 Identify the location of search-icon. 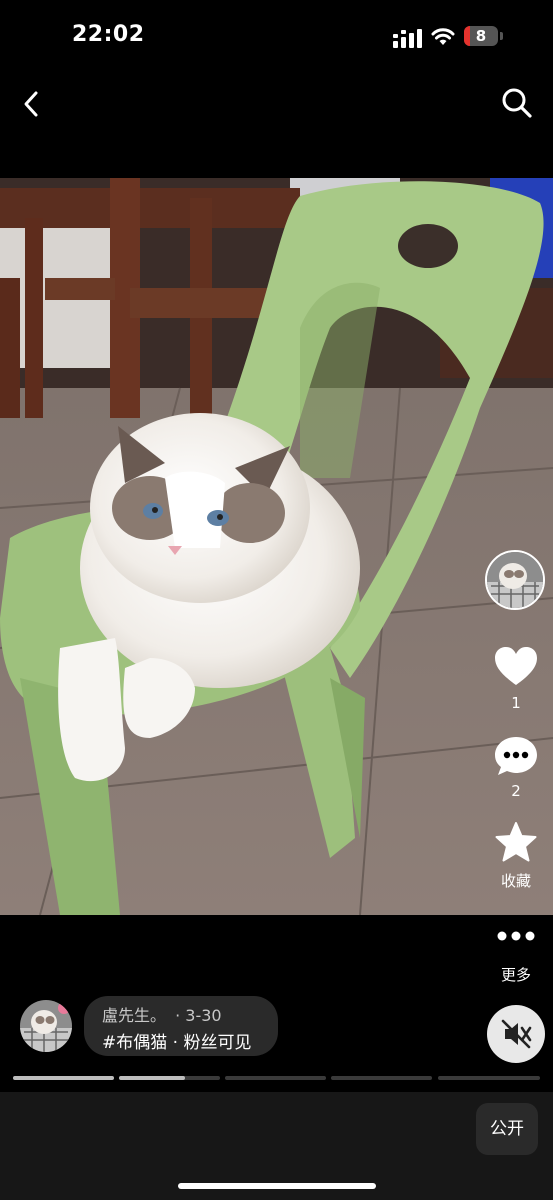
(517, 103).